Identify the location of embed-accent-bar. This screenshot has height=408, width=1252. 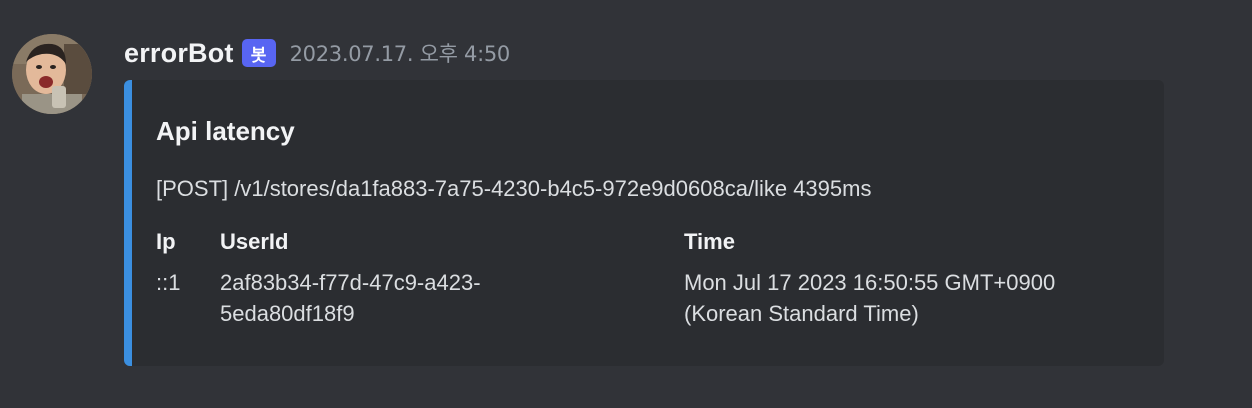
(128, 223).